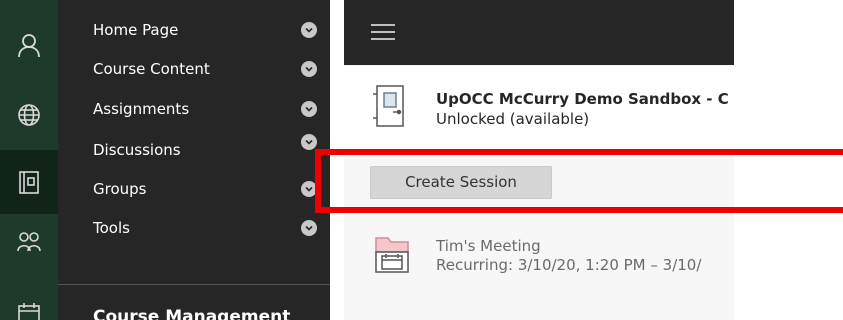  I want to click on rail-calendar, so click(29, 307).